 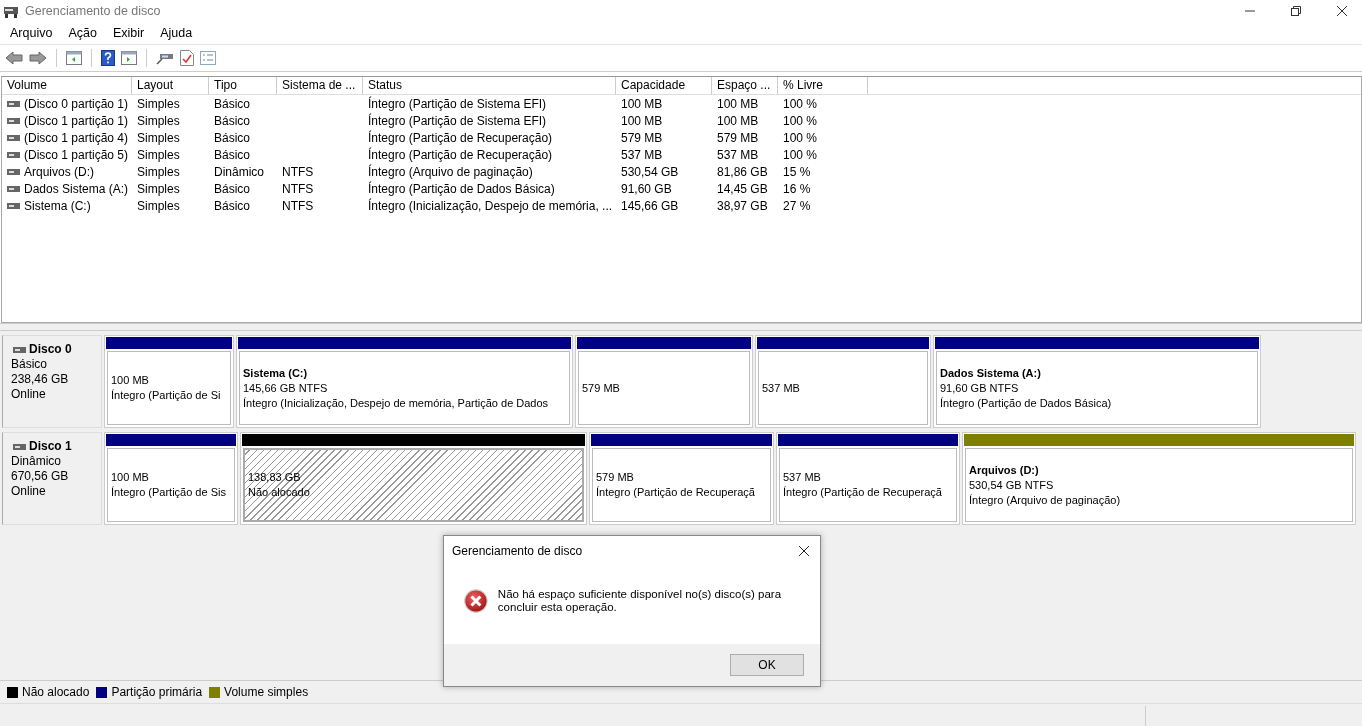 I want to click on partition-text: 138,83 GB, so click(x=275, y=477).